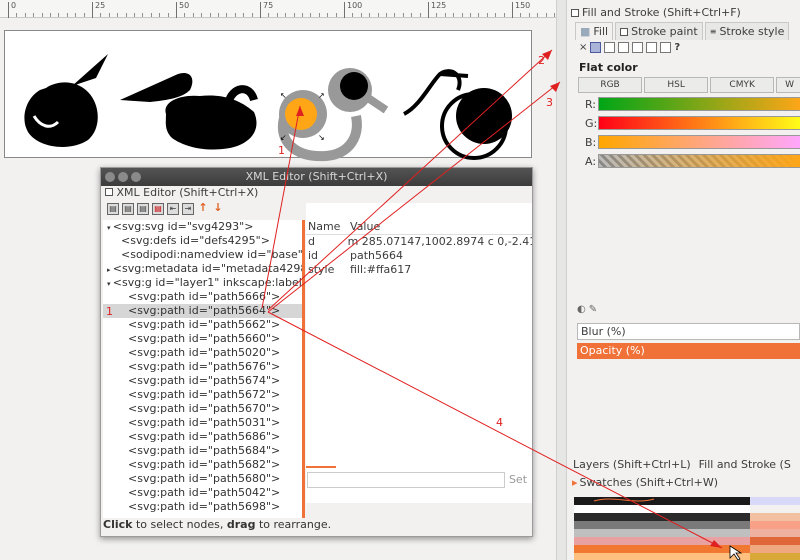 This screenshot has width=800, height=560. I want to click on tree-node-label: <svg:path id="path5676">, so click(204, 366).